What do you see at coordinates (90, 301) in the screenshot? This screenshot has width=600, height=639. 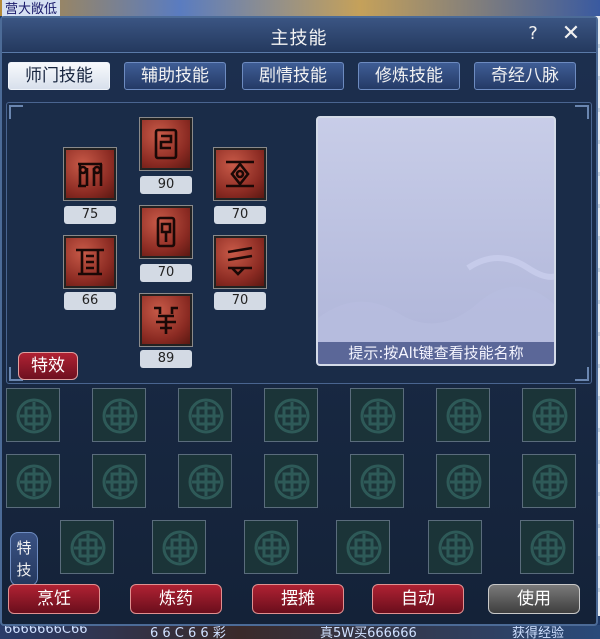 I see `skill-level-4: 66` at bounding box center [90, 301].